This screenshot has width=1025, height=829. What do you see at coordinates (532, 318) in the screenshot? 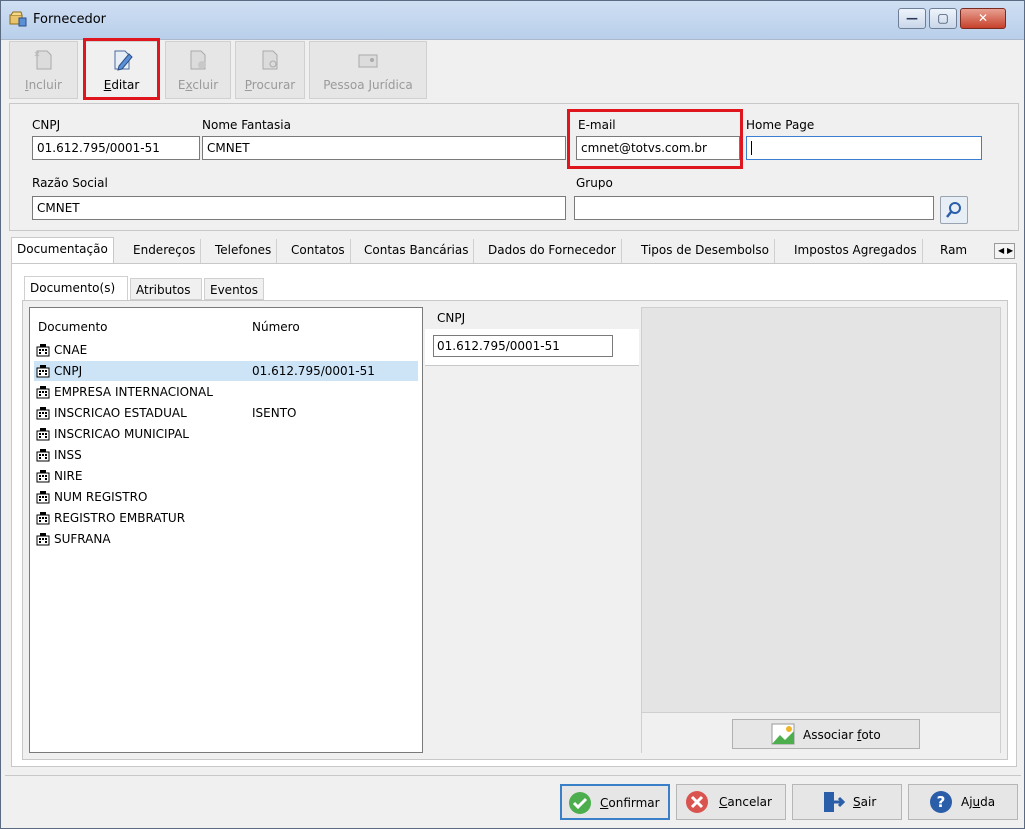
I see `detail-header: CNPJ` at bounding box center [532, 318].